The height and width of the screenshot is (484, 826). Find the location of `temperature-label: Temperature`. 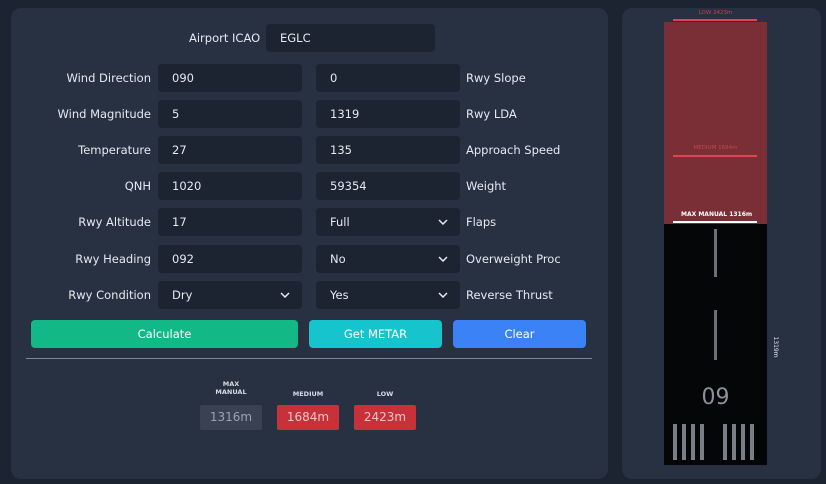

temperature-label: Temperature is located at coordinates (114, 150).